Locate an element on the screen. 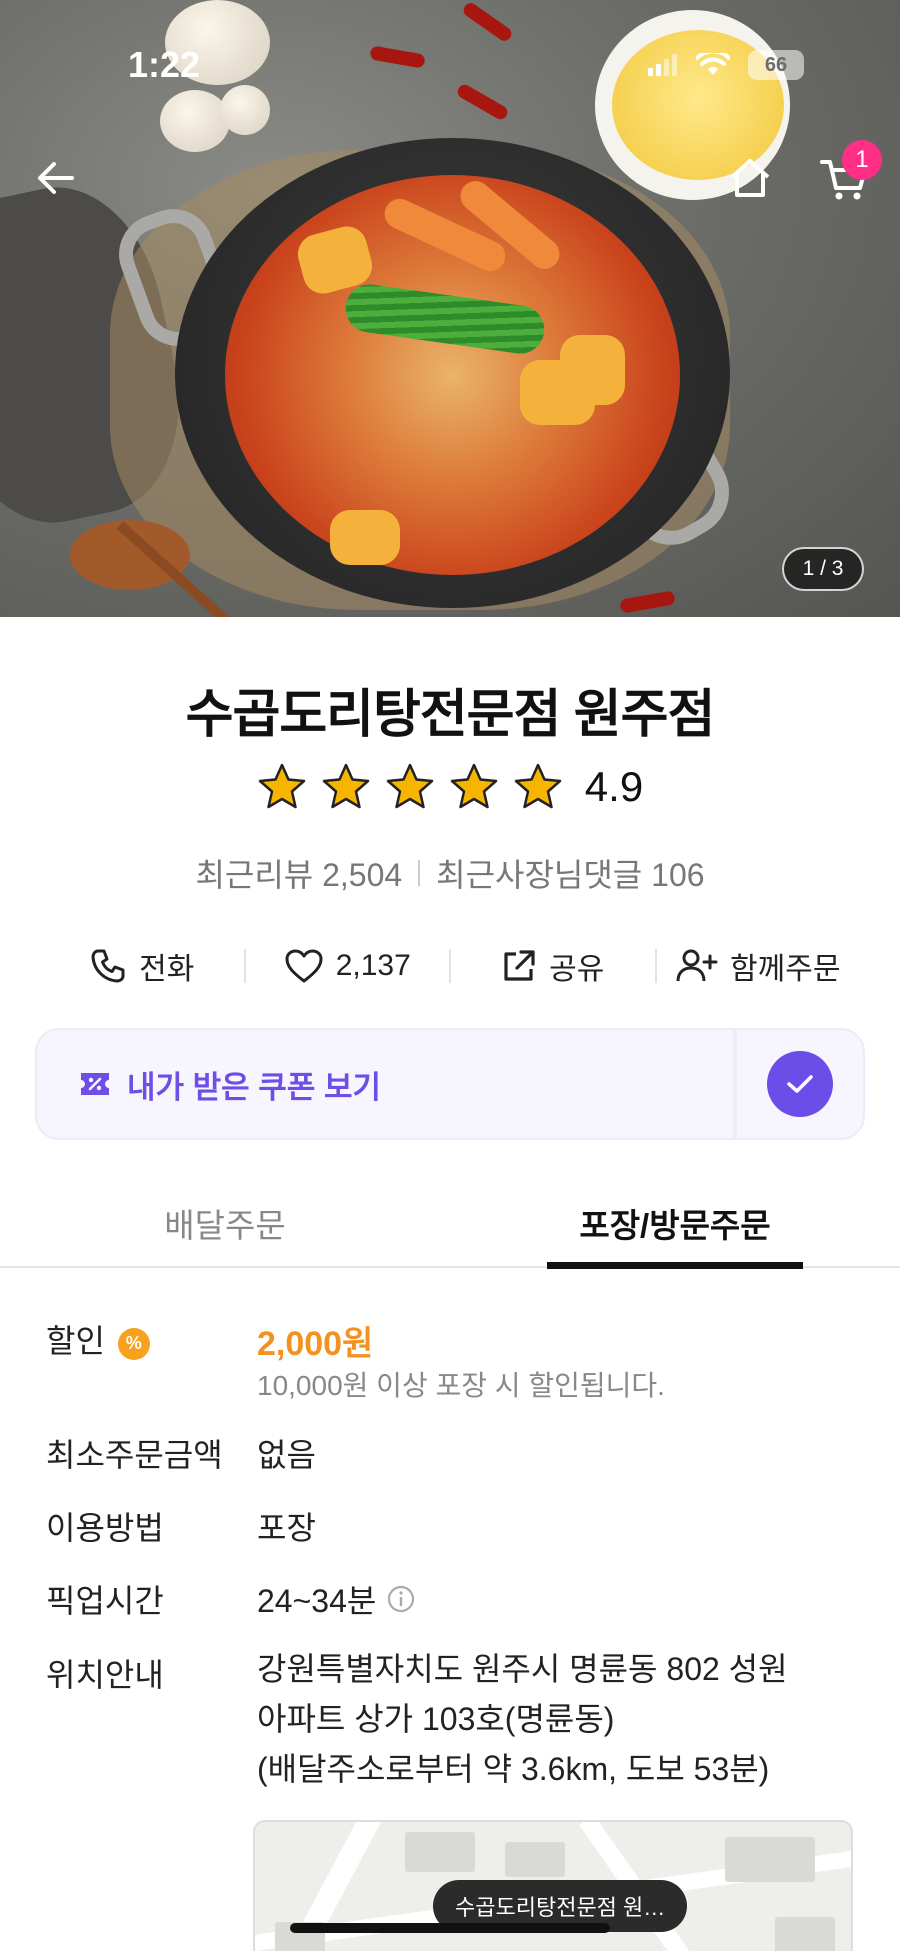 The height and width of the screenshot is (1951, 900). back-arrow-icon is located at coordinates (56, 178).